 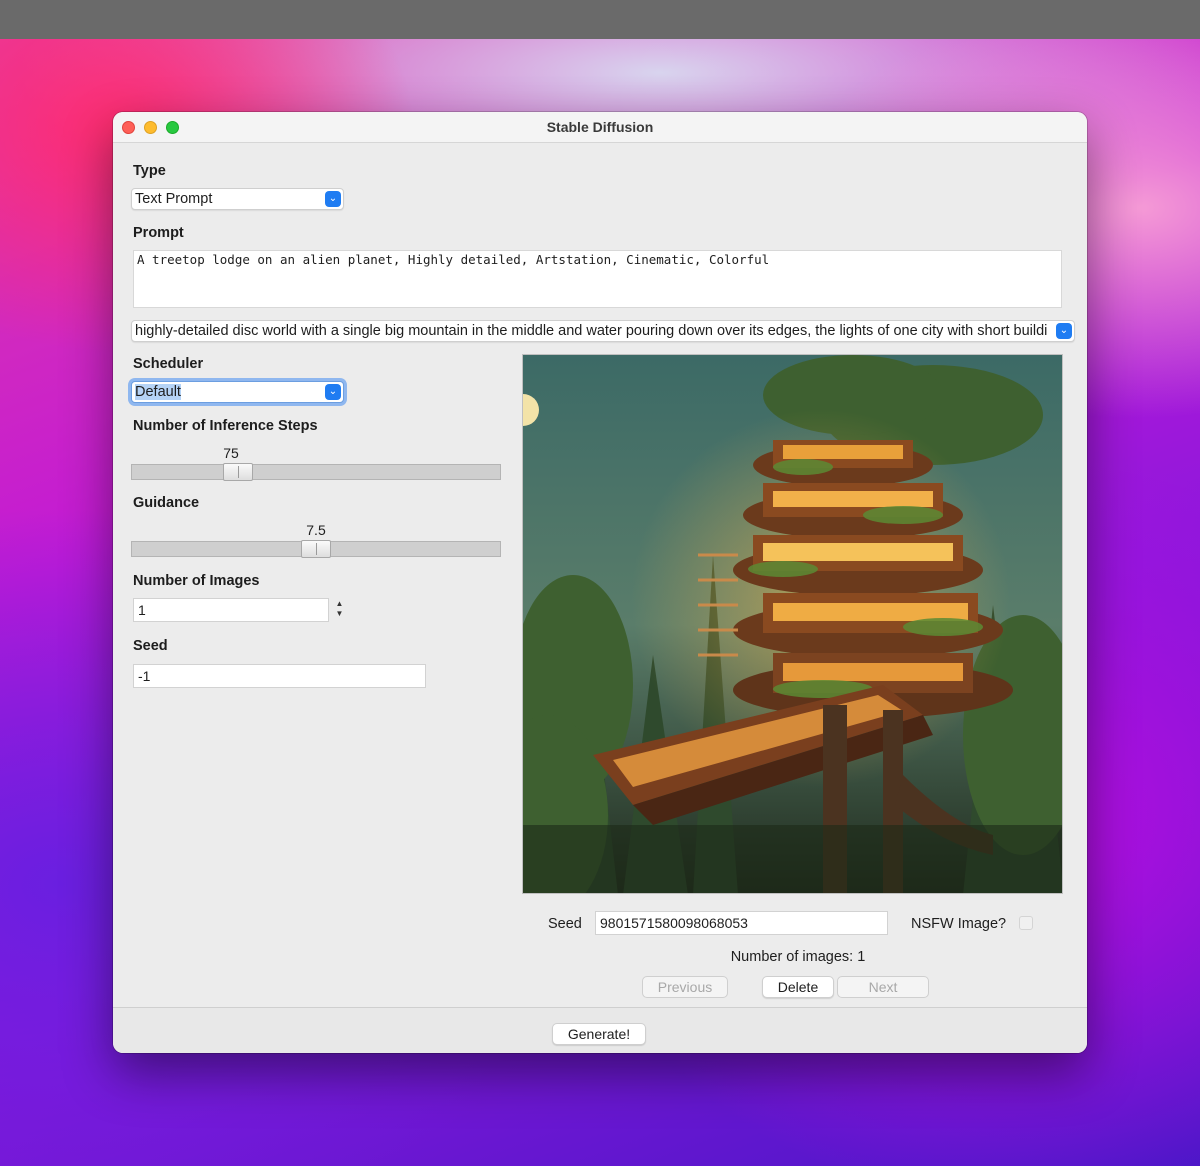 What do you see at coordinates (339, 604) in the screenshot?
I see `chevron-up-icon: ▲` at bounding box center [339, 604].